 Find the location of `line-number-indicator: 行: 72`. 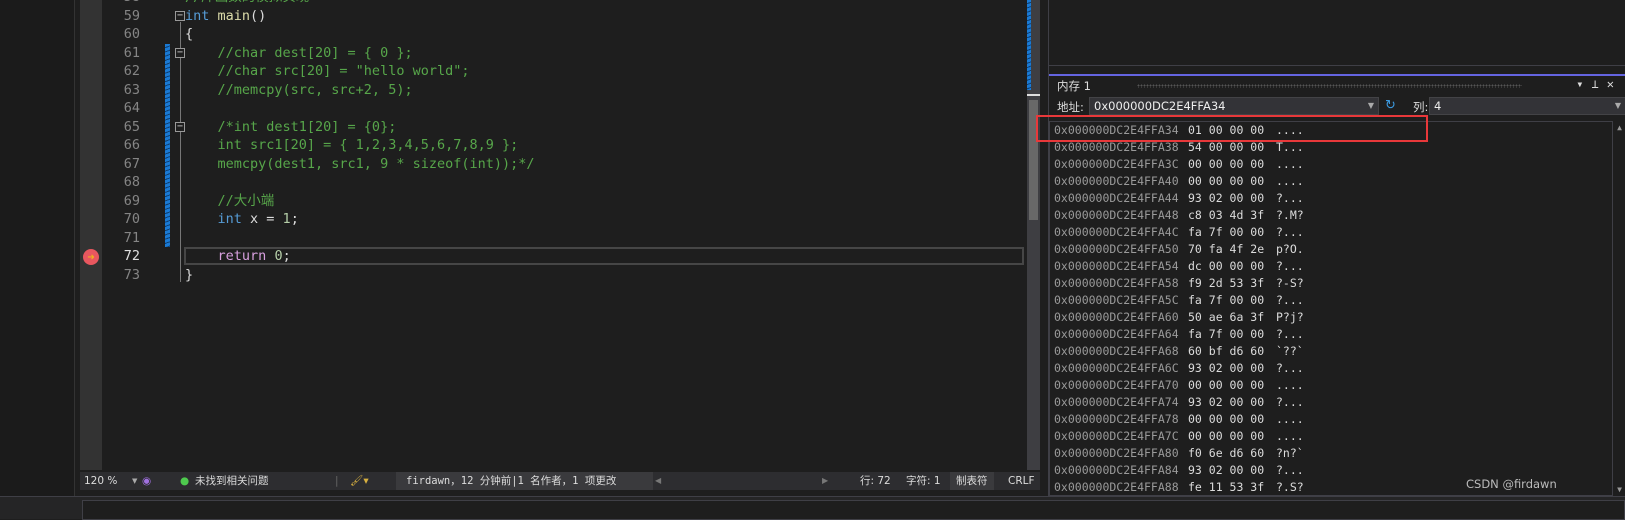

line-number-indicator: 行: 72 is located at coordinates (875, 481).